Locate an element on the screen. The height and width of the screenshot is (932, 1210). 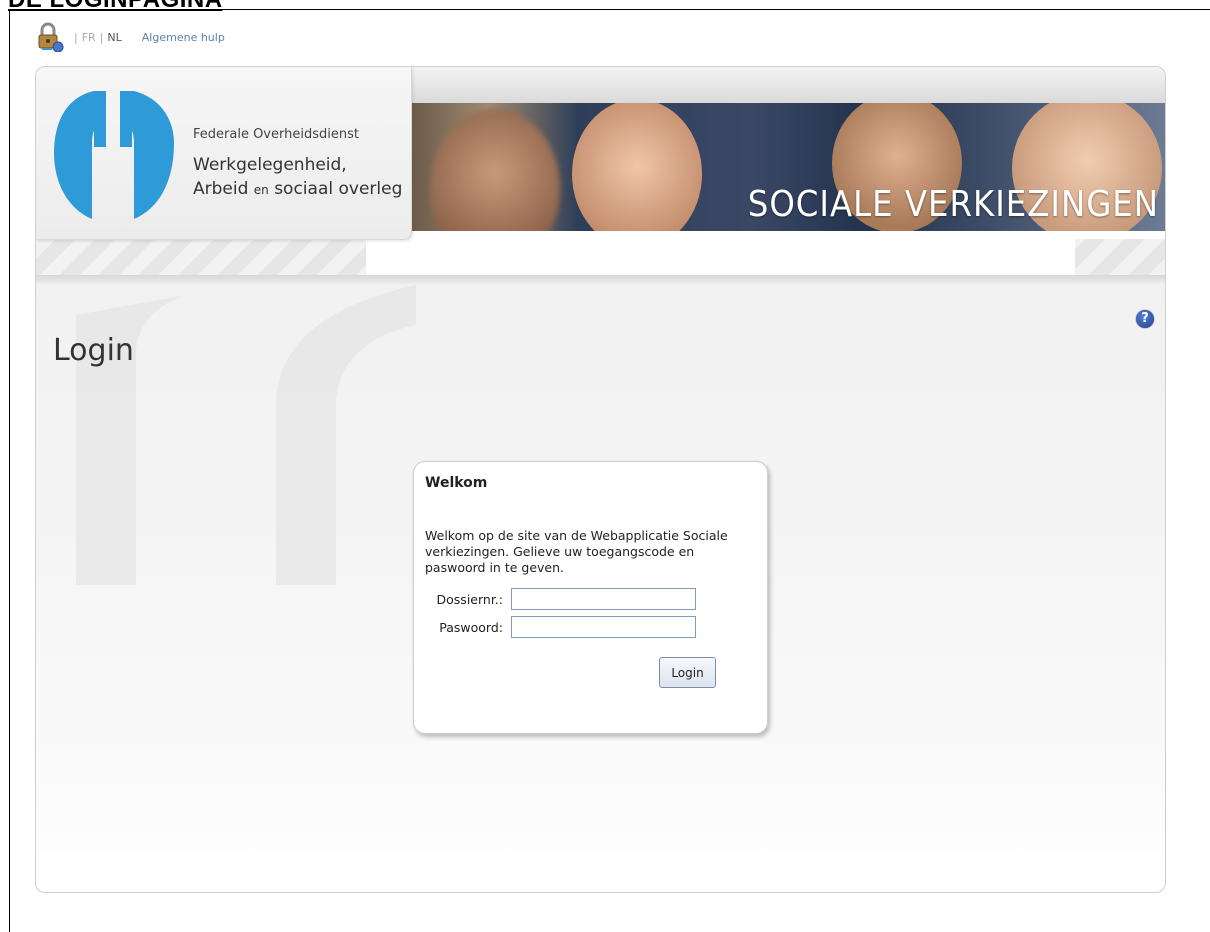
dossier-label: Dossiernr.: is located at coordinates (469, 599).